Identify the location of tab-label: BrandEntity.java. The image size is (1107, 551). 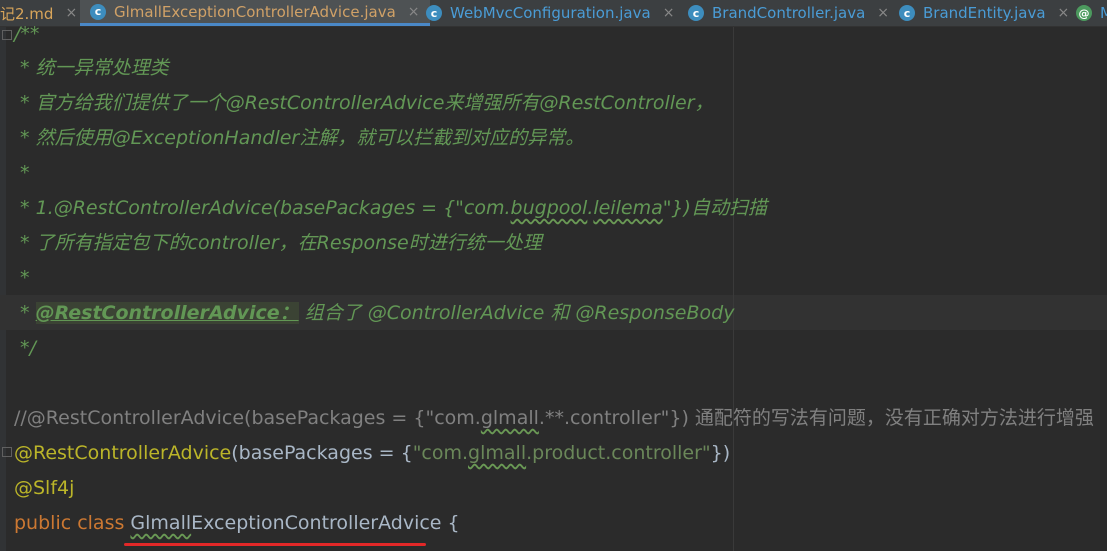
(984, 13).